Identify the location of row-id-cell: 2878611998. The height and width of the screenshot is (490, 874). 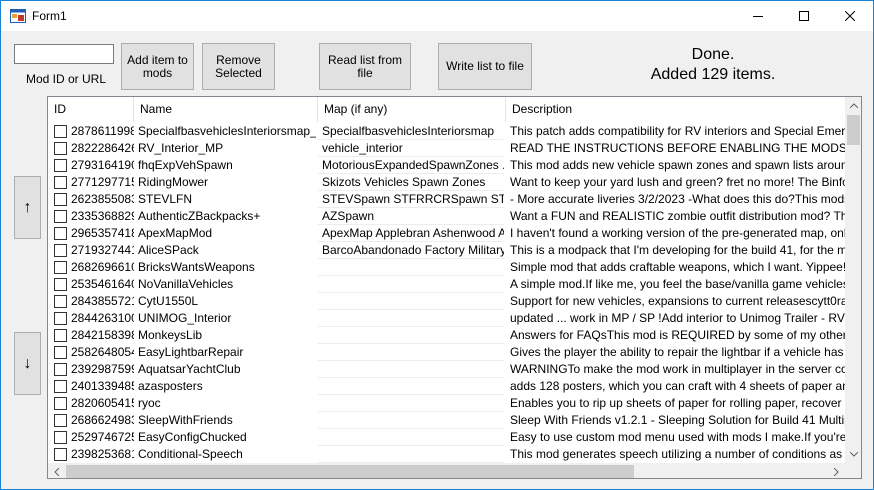
(91, 131).